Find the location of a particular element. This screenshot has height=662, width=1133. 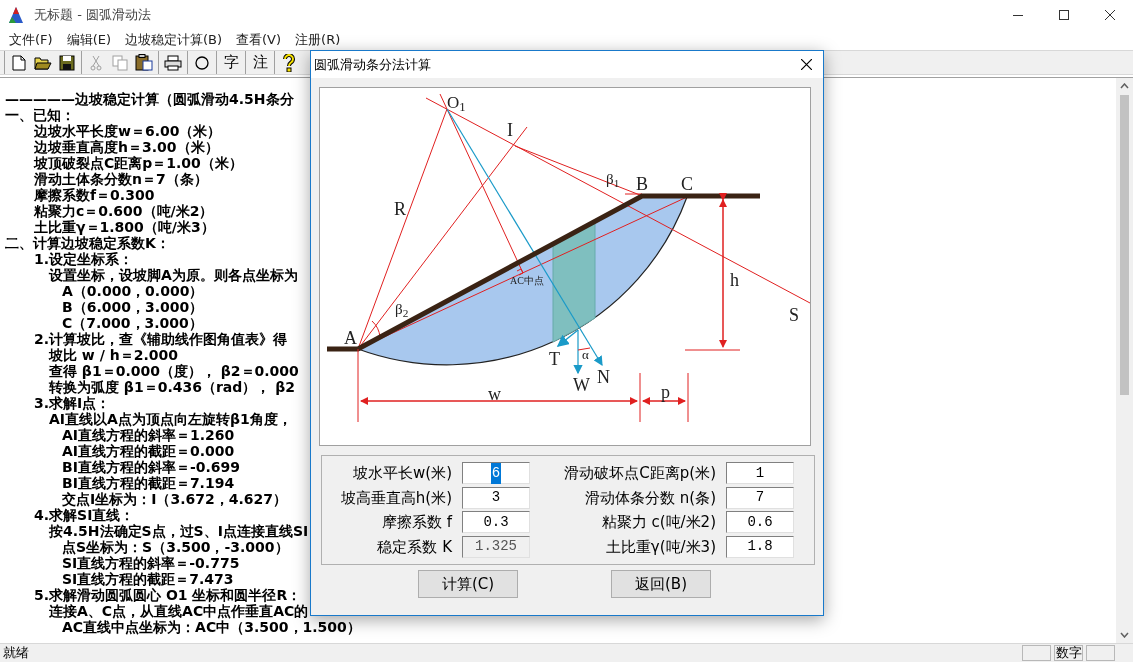

document-text-line: 一、已知： is located at coordinates (40, 115).